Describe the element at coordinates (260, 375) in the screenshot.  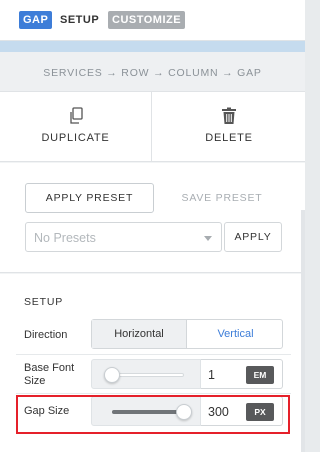
I see `unit-toggle-em: EM` at that location.